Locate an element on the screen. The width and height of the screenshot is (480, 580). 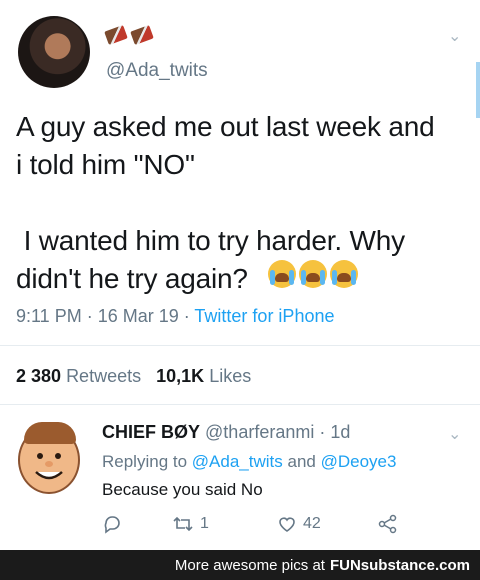
footer-brand-fun: FUN is located at coordinates (345, 565).